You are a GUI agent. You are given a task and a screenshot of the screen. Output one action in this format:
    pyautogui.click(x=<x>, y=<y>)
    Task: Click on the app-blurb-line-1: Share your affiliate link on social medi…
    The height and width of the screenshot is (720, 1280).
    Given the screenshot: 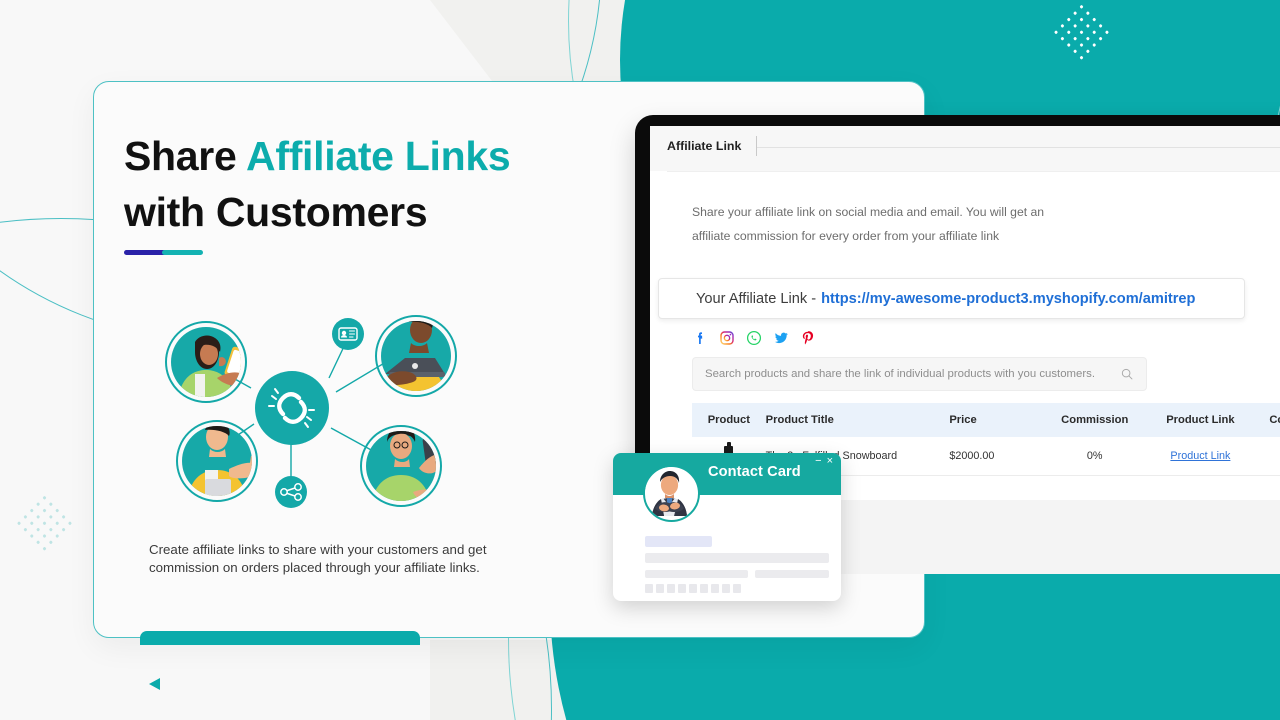 What is the action you would take?
    pyautogui.click(x=868, y=212)
    